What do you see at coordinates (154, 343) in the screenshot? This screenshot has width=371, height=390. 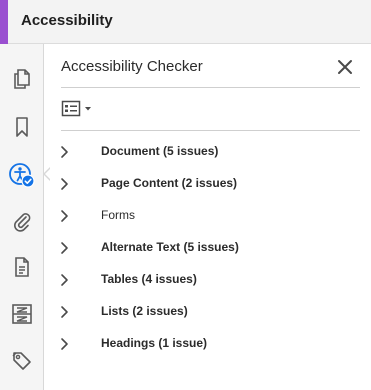 I see `tree-item-label: Headings (1 issue)` at bounding box center [154, 343].